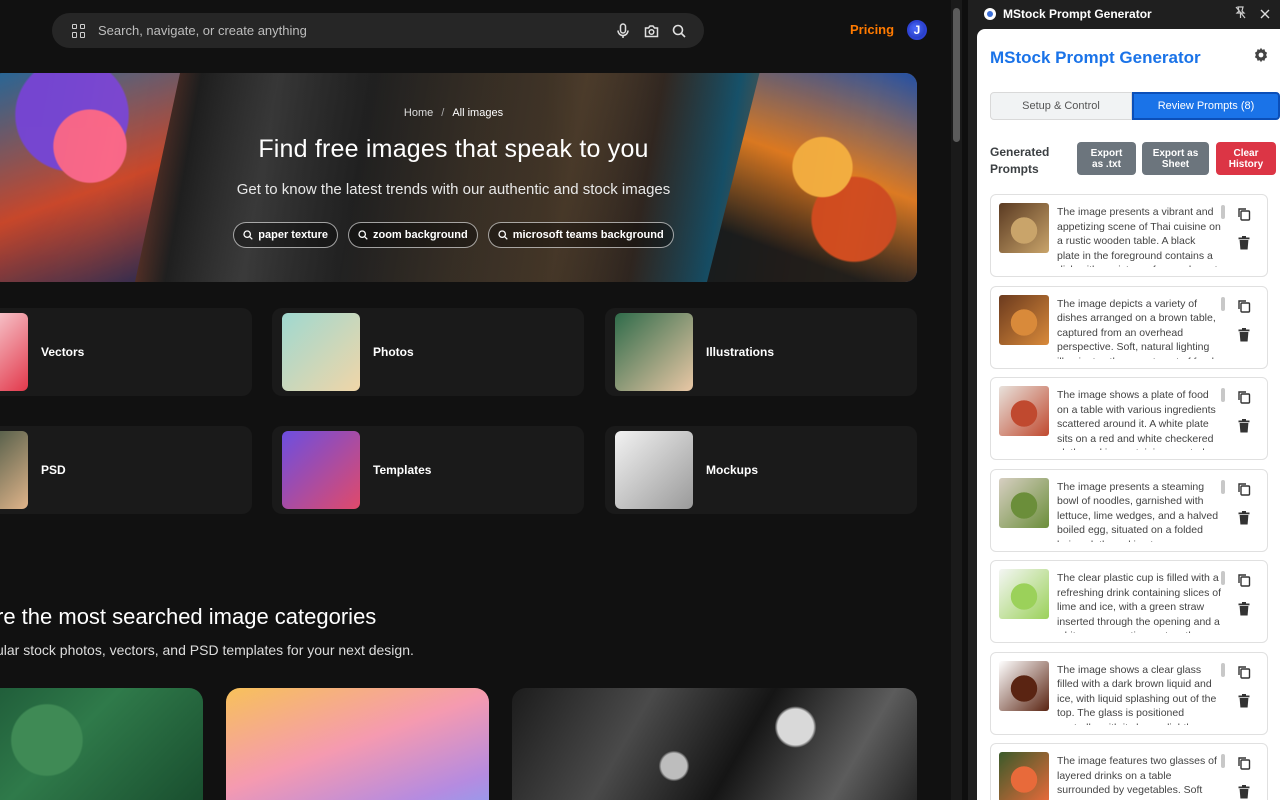 The height and width of the screenshot is (800, 1280). What do you see at coordinates (761, 470) in the screenshot?
I see `category-card-mockups: Mockups` at bounding box center [761, 470].